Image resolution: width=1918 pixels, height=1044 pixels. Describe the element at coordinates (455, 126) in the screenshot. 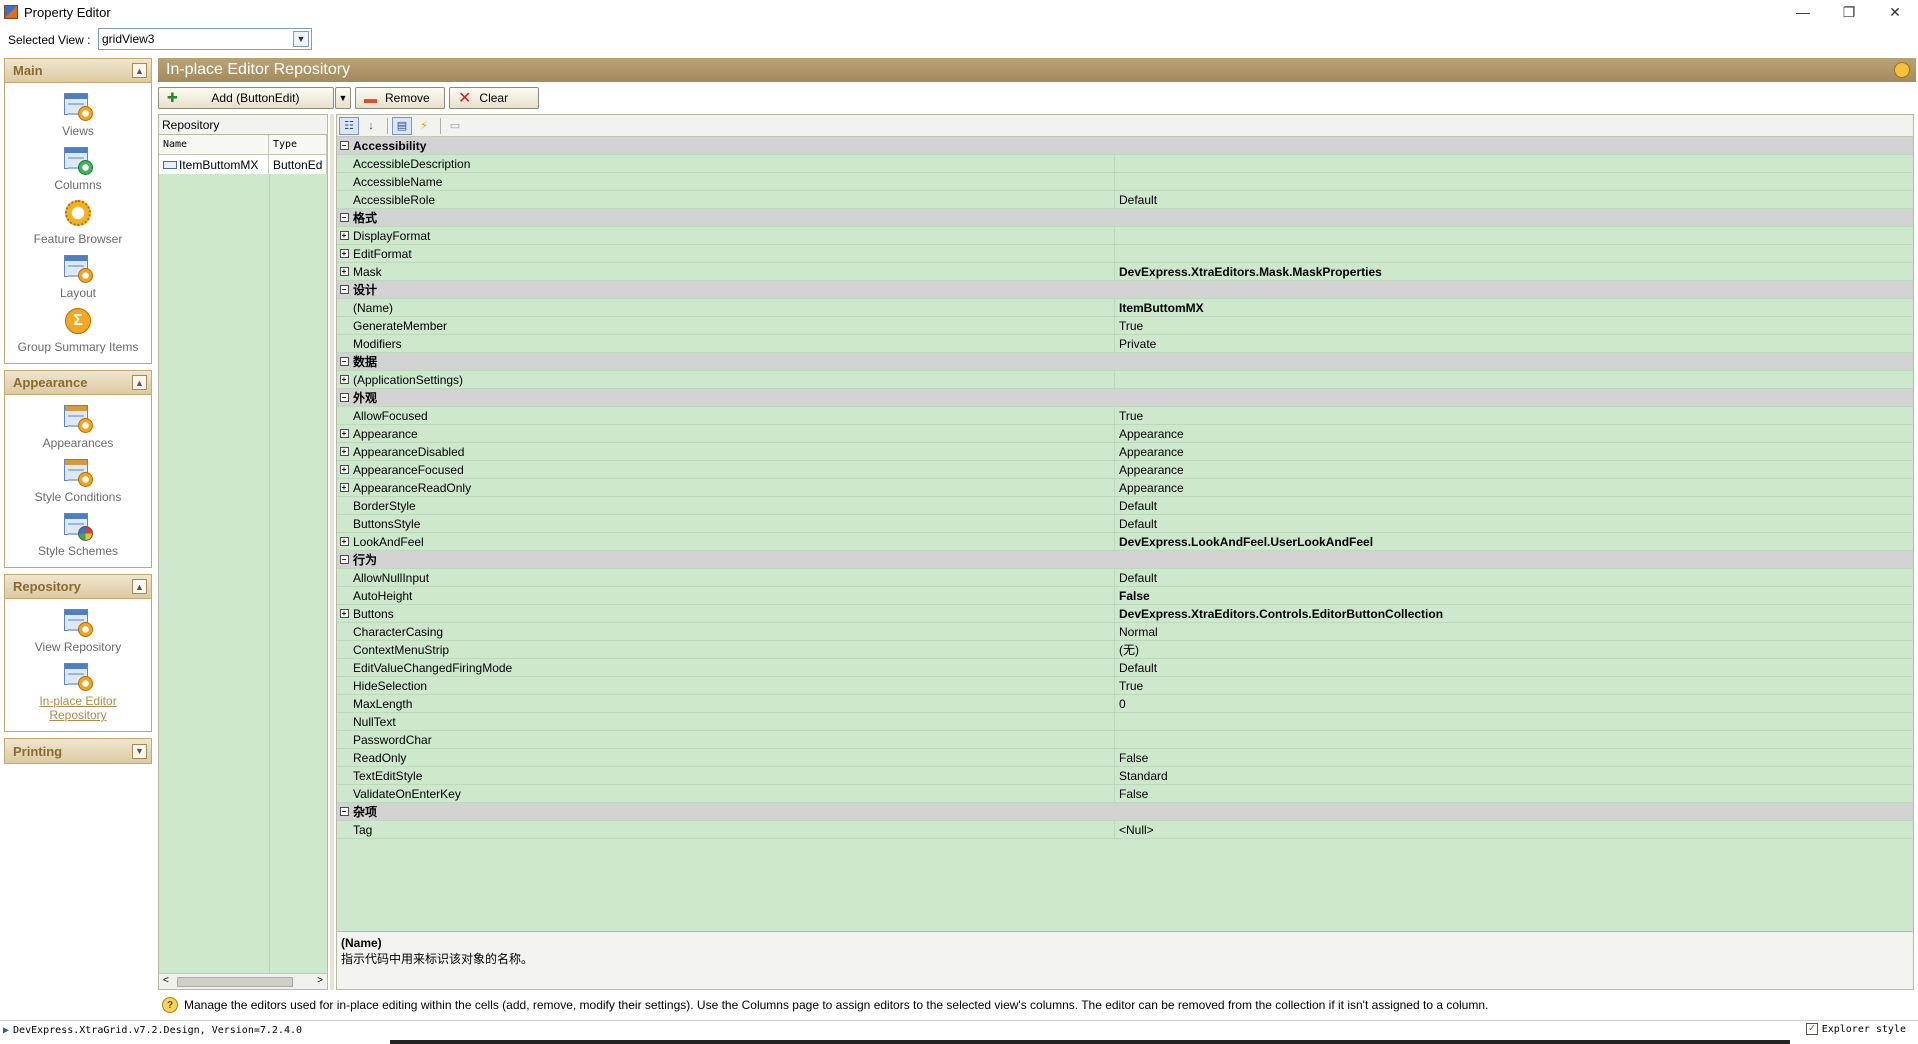

I see `property-pages-icon: ▭` at that location.